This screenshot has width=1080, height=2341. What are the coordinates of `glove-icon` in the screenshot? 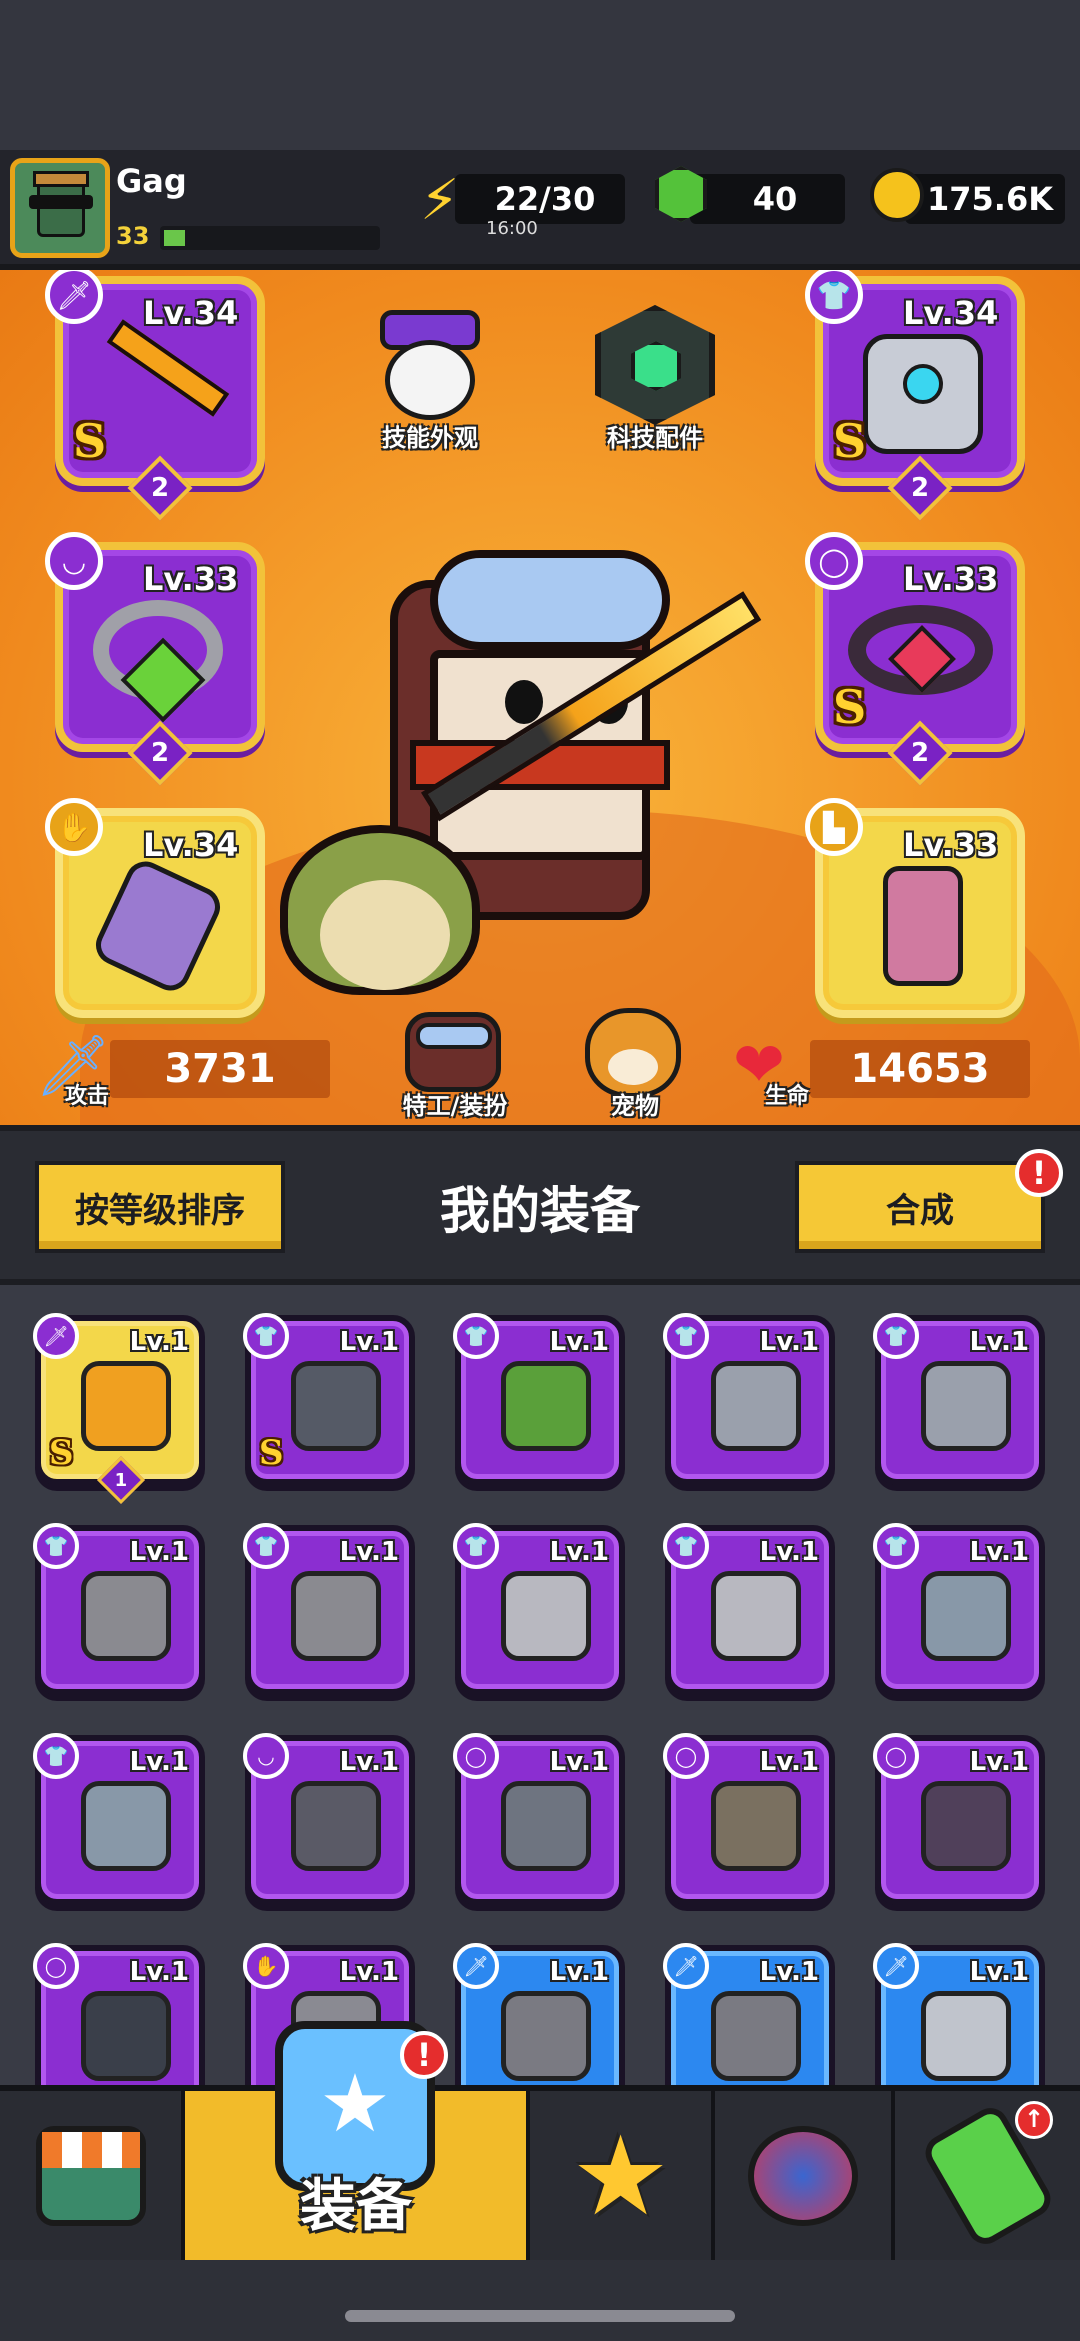 It's located at (158, 926).